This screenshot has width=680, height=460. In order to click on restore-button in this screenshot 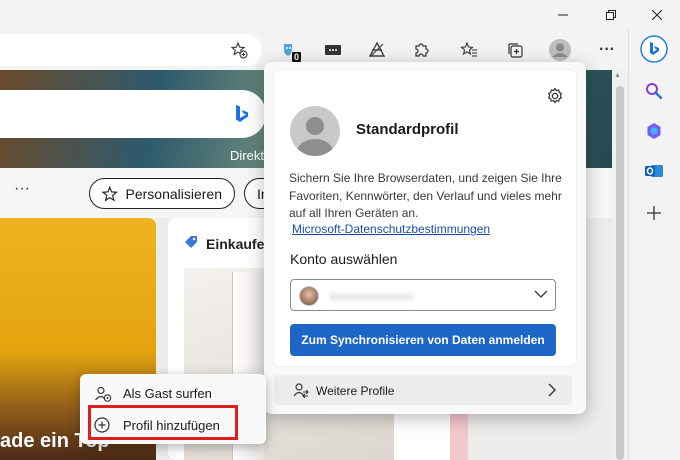, I will do `click(611, 15)`.